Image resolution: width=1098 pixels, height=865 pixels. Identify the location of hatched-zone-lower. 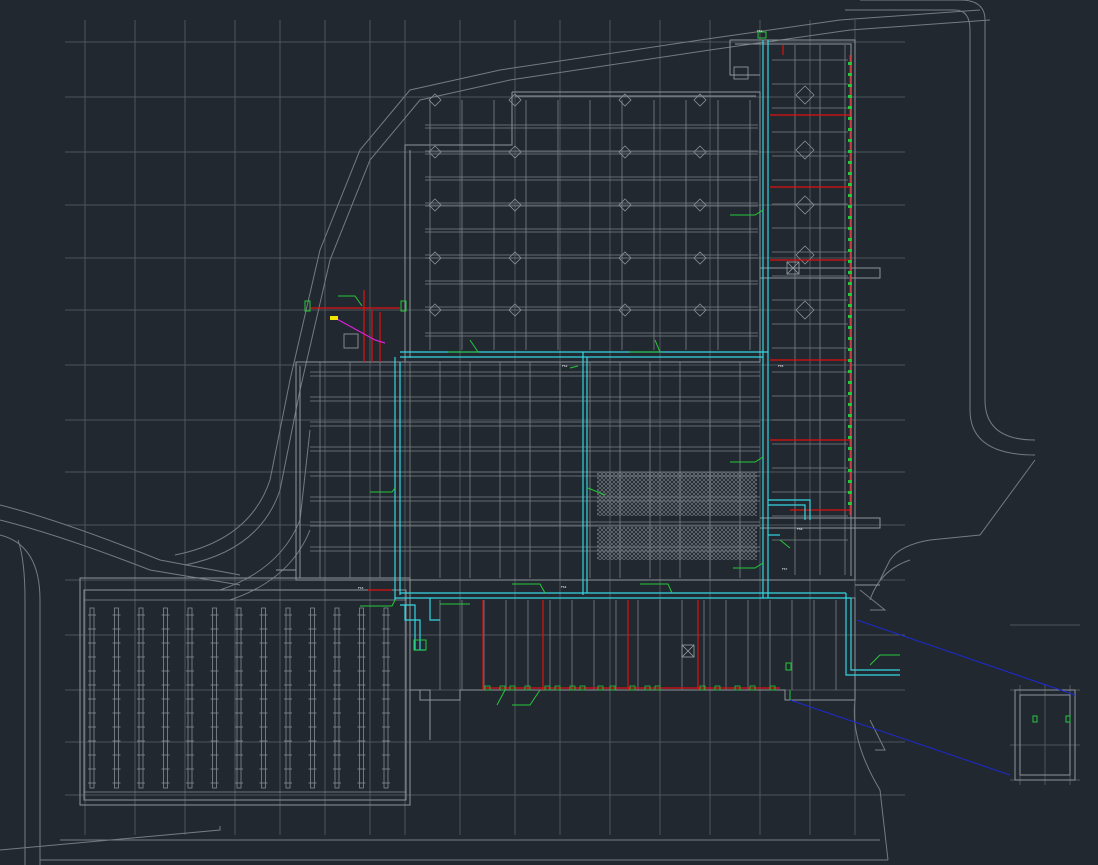
(677, 543).